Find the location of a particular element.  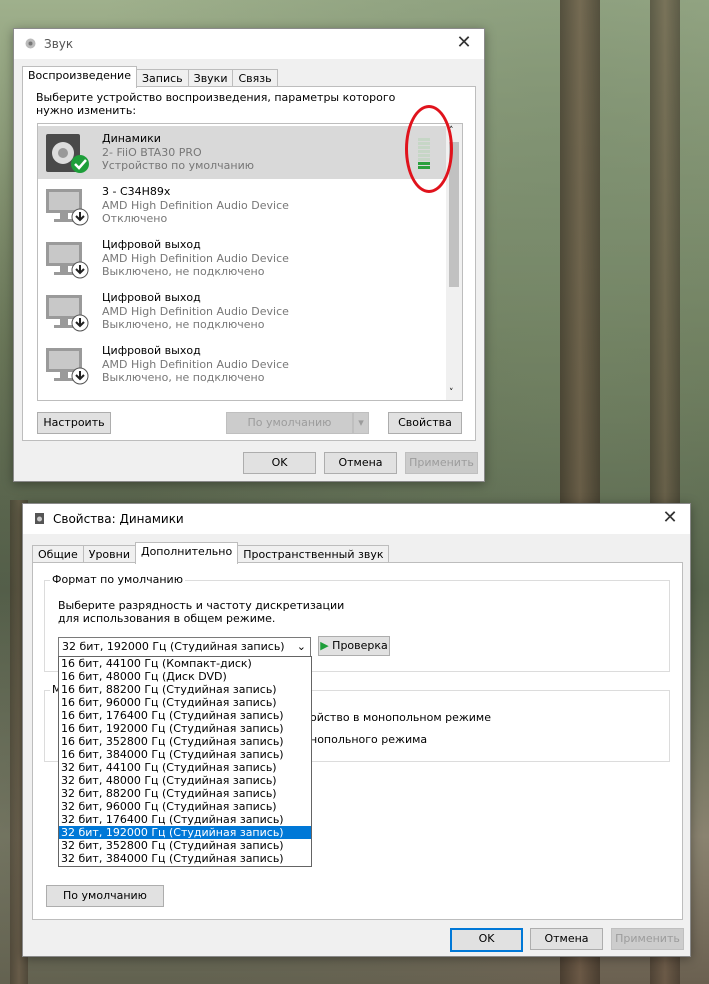

format-option: 16 бит, 88200 Гц (Студийная запись) is located at coordinates (185, 689).